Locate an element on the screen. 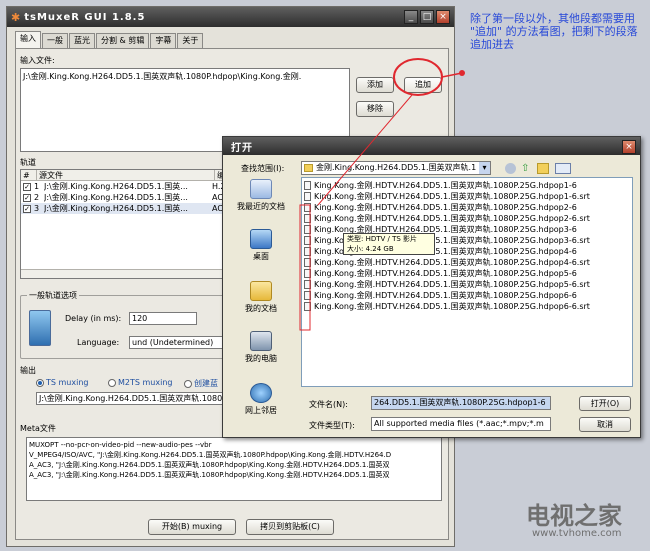 This screenshot has height=551, width=650. place-recent: 我最近的文档 is located at coordinates (261, 195).